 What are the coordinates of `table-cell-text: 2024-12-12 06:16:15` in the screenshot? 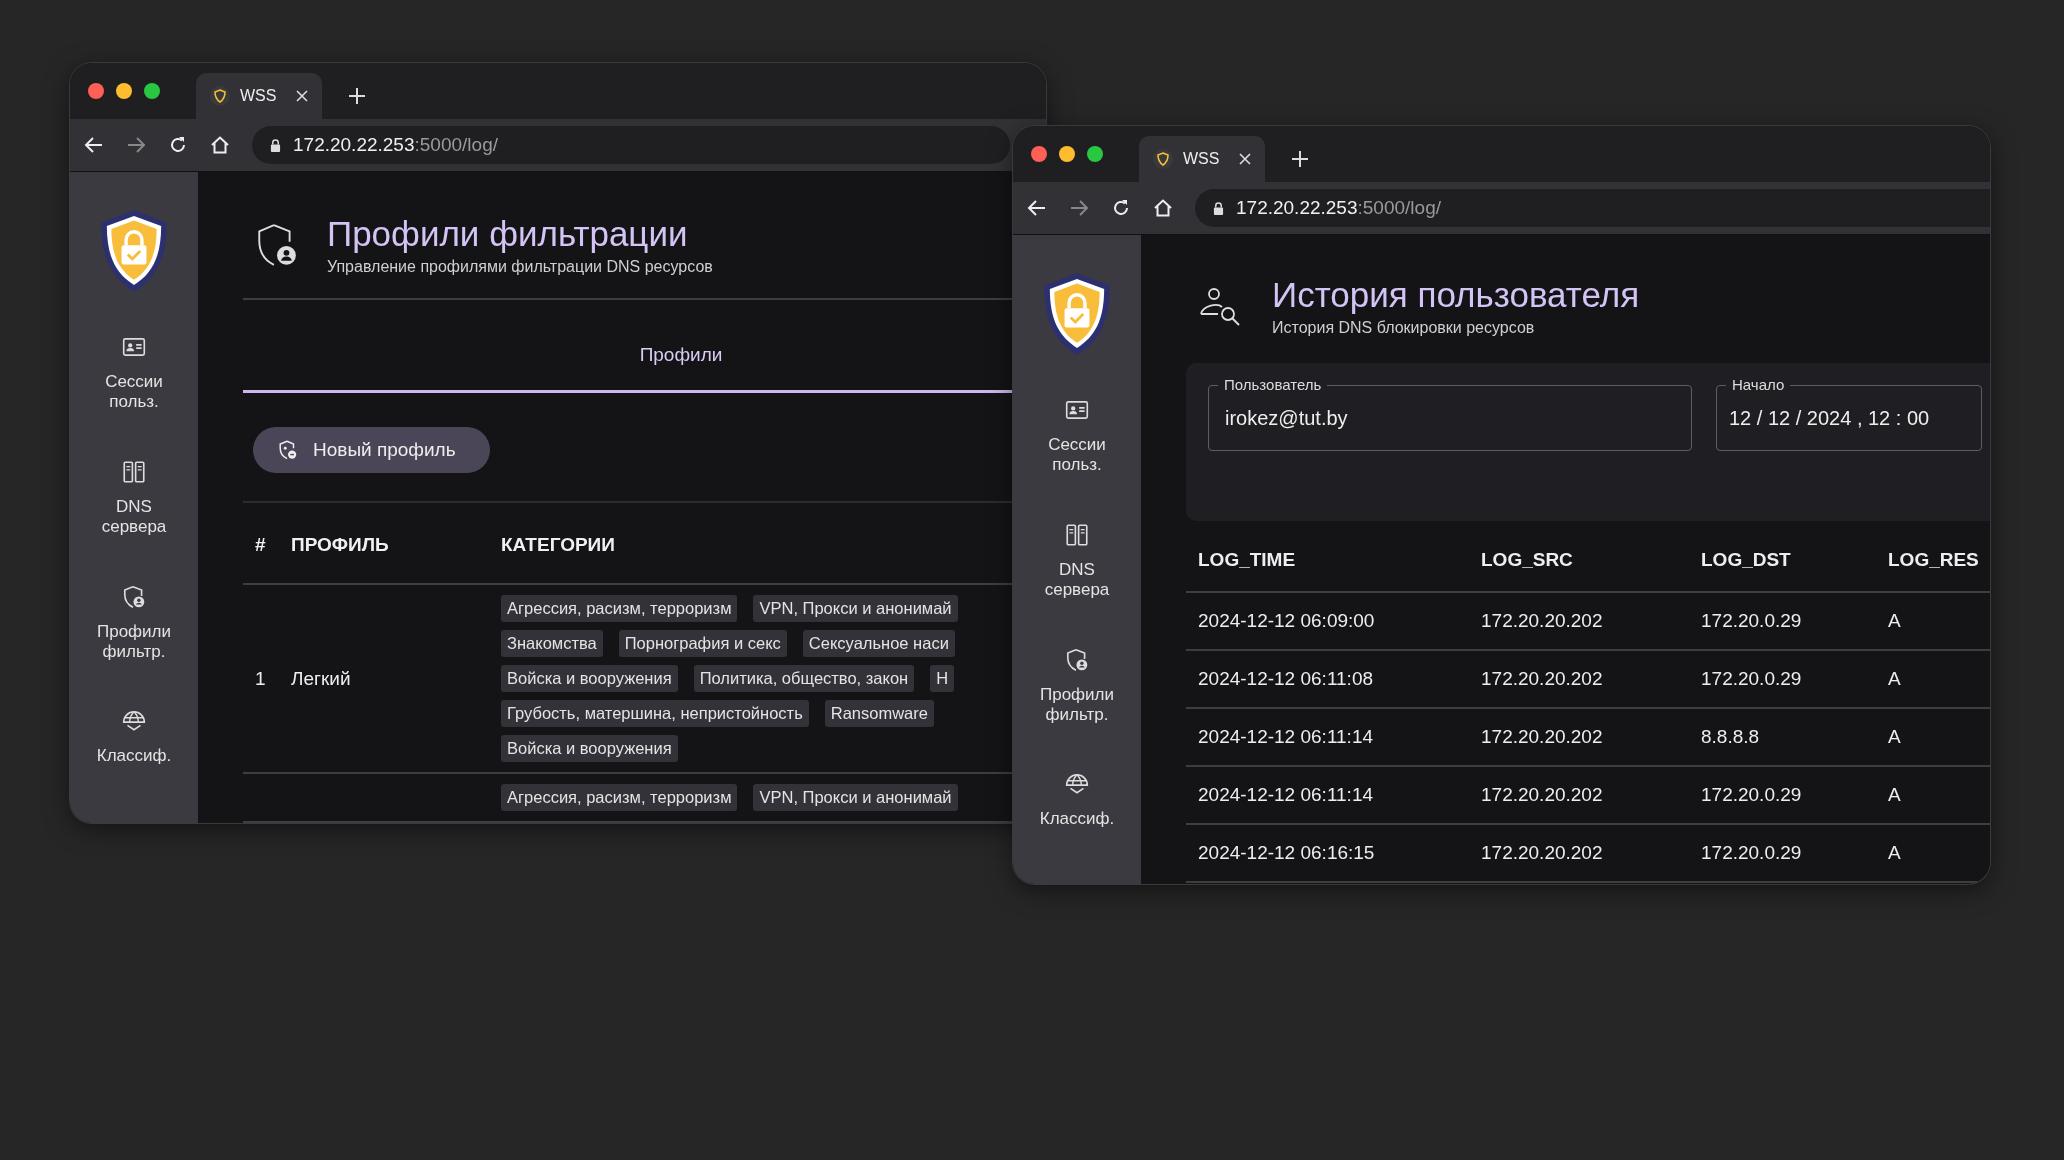 It's located at (1286, 853).